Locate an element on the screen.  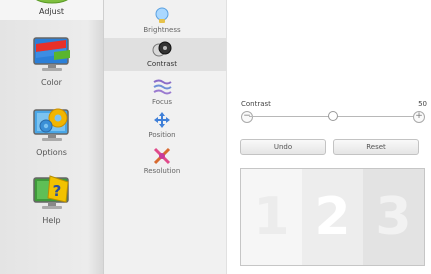
subnav-item-position: Position is located at coordinates (165, 125).